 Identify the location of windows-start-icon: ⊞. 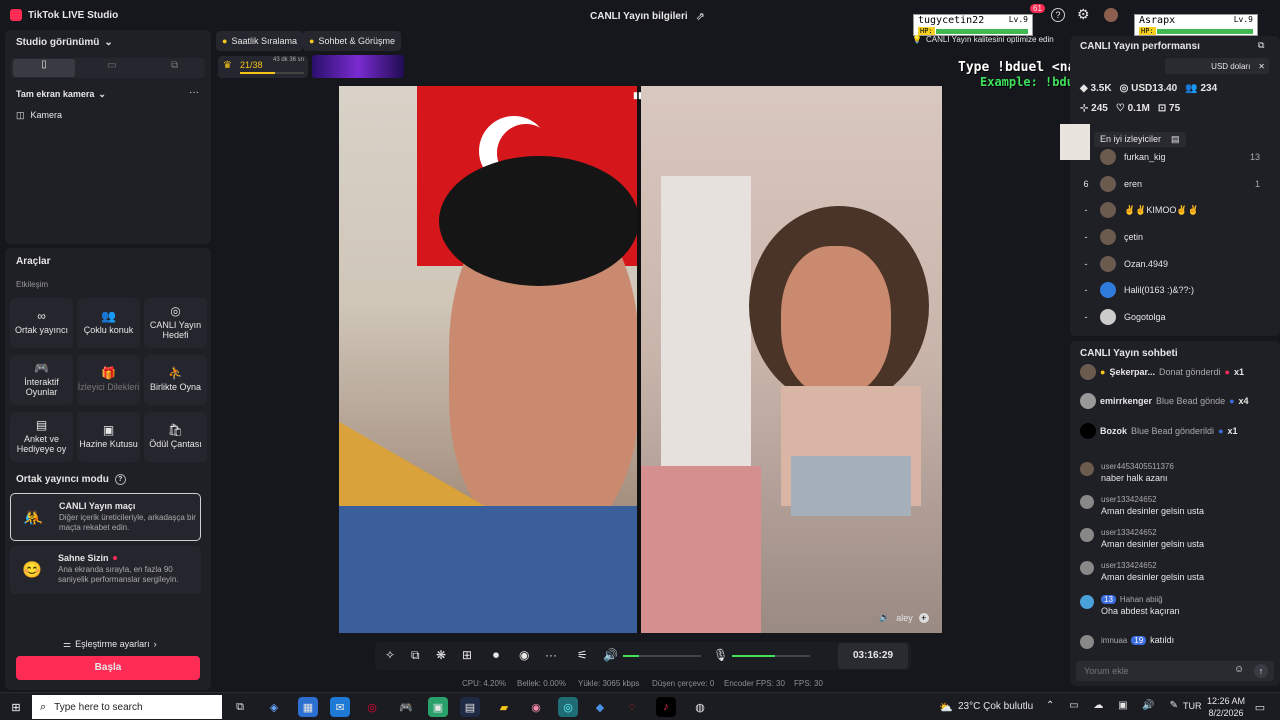
(16, 707).